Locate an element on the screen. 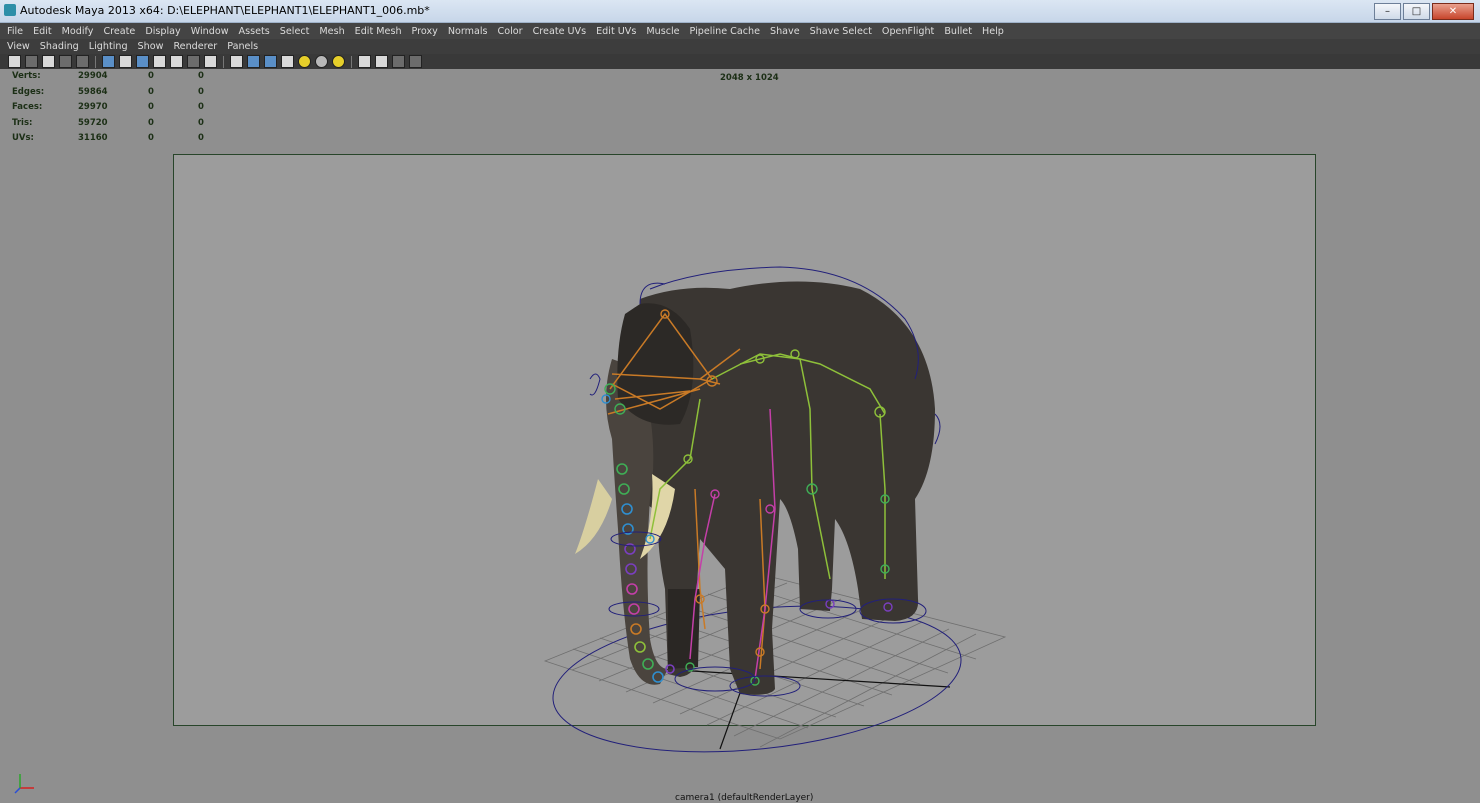 The image size is (1480, 803). wireframe-on-shaded-icon is located at coordinates (270, 61).